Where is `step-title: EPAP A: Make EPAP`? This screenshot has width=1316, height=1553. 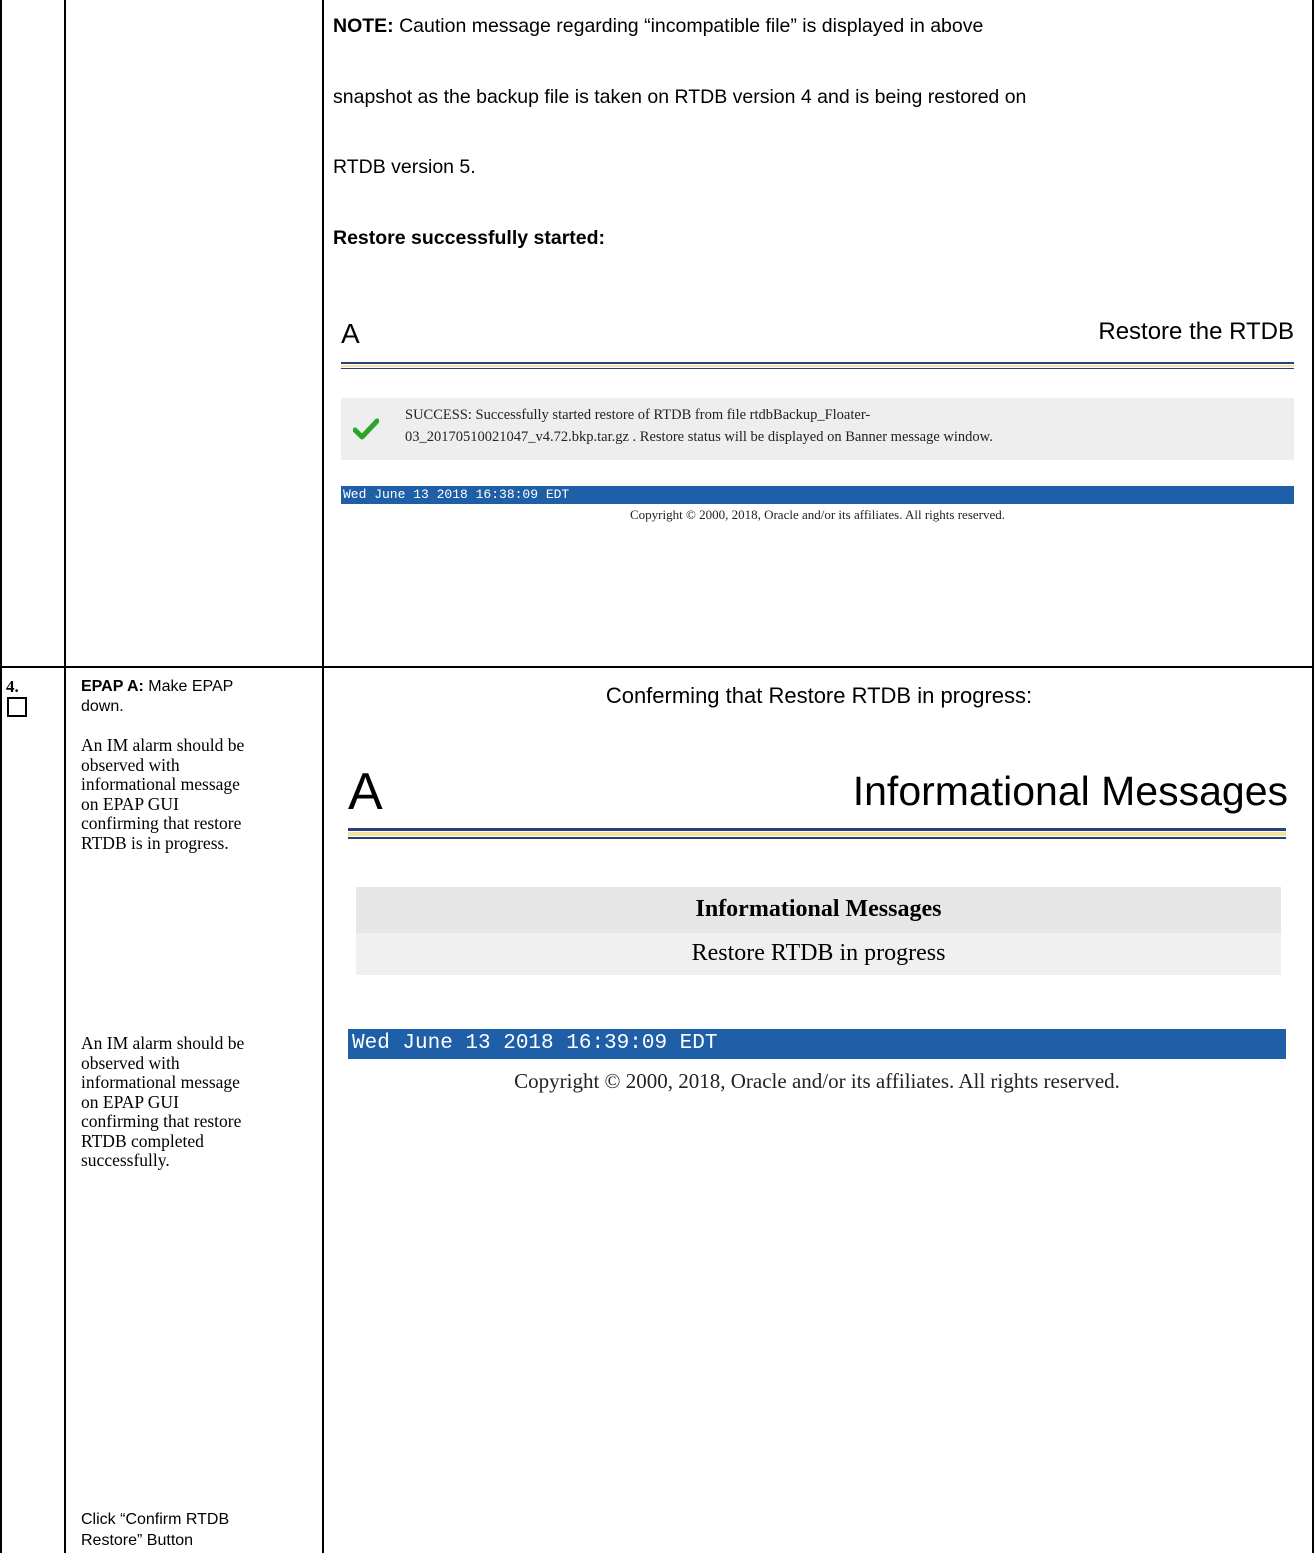 step-title: EPAP A: Make EPAP is located at coordinates (157, 687).